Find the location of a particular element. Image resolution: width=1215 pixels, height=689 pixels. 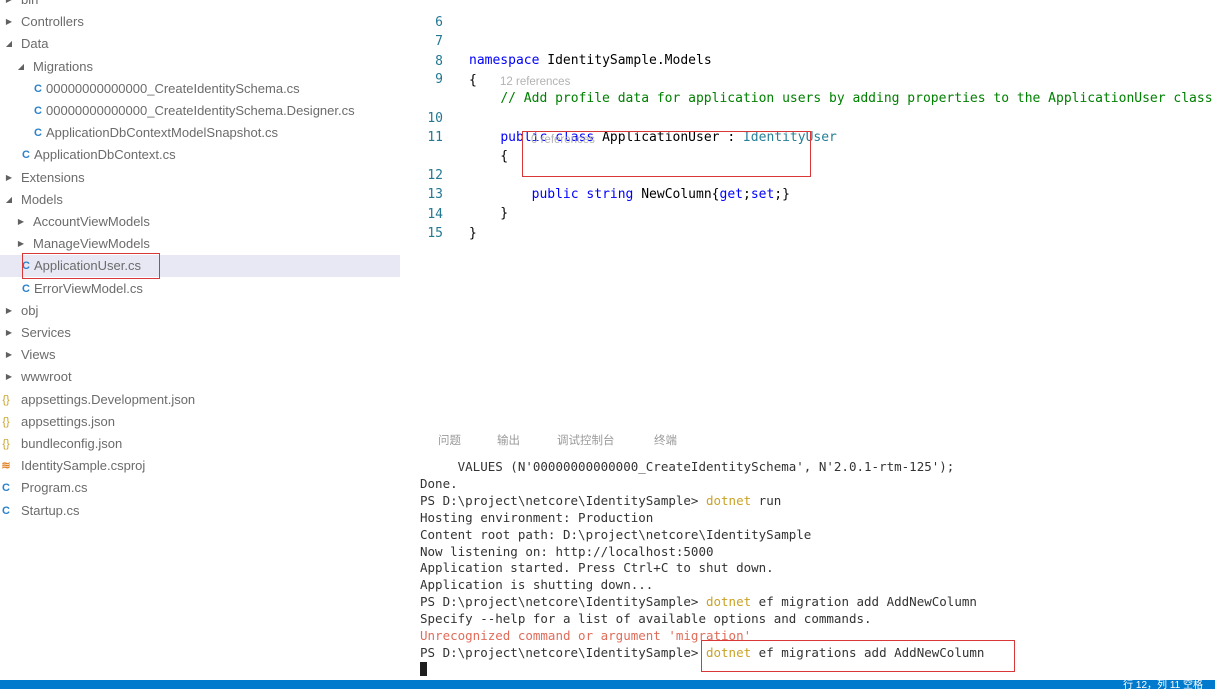

tree-item: ≋ IdentitySample.csproj is located at coordinates (200, 466).